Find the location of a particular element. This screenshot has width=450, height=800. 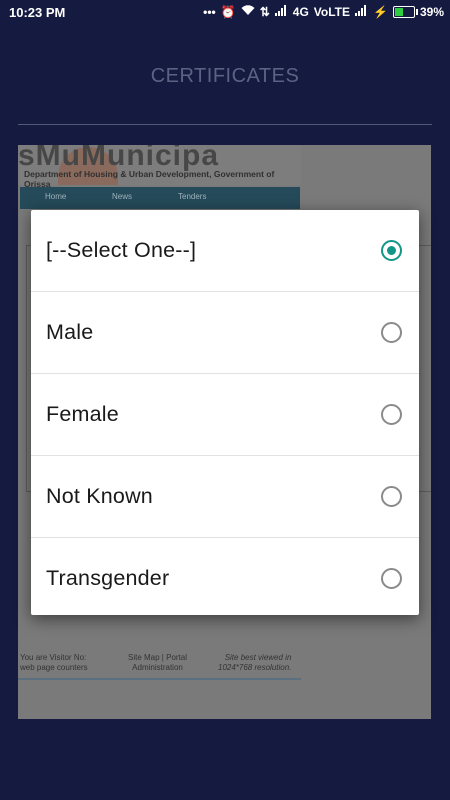

web-footer-visitor: You are Visitor No: web page counters is located at coordinates (54, 663).